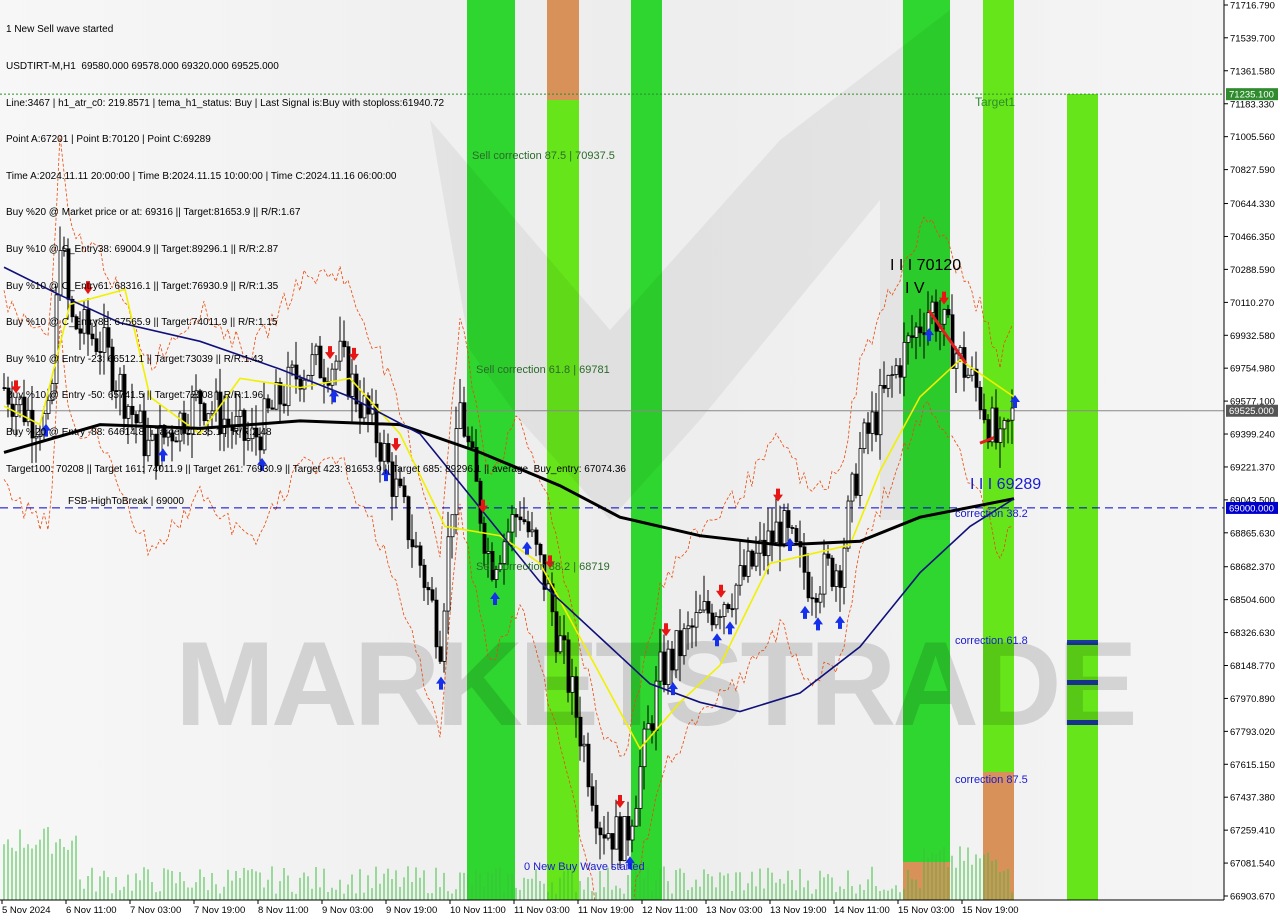  I want to click on y-tick-label: 70827.590, so click(1252, 170).